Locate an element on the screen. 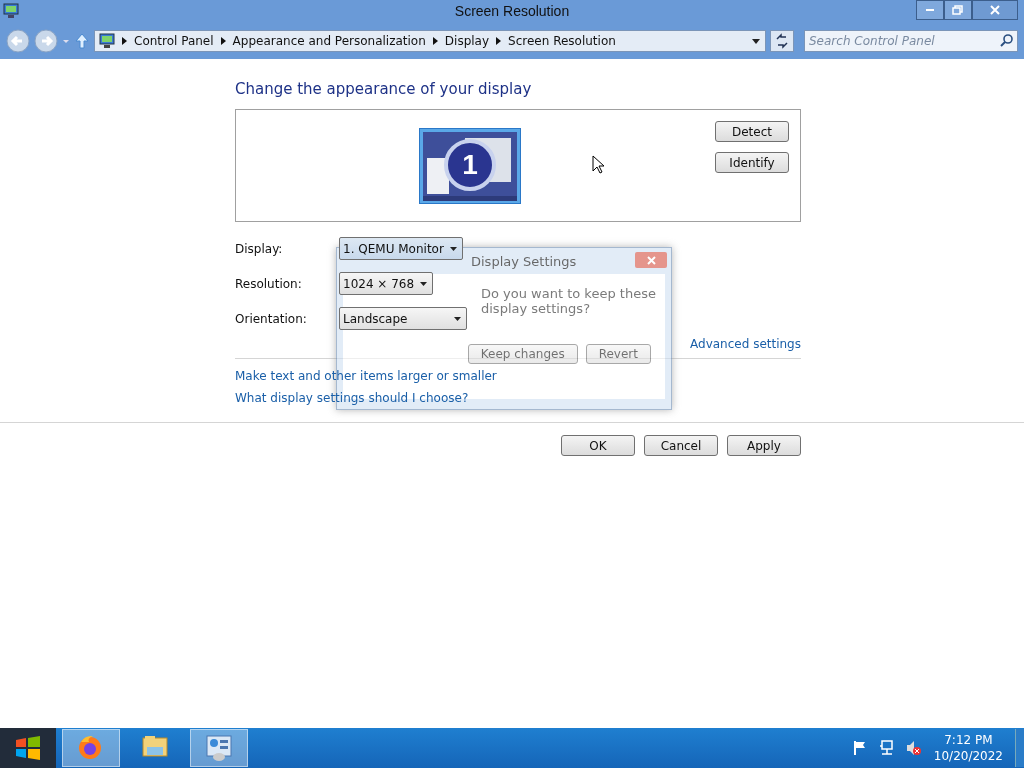 Image resolution: width=1024 pixels, height=768 pixels. help-link: Make text and other items larger or smaller is located at coordinates (366, 376).